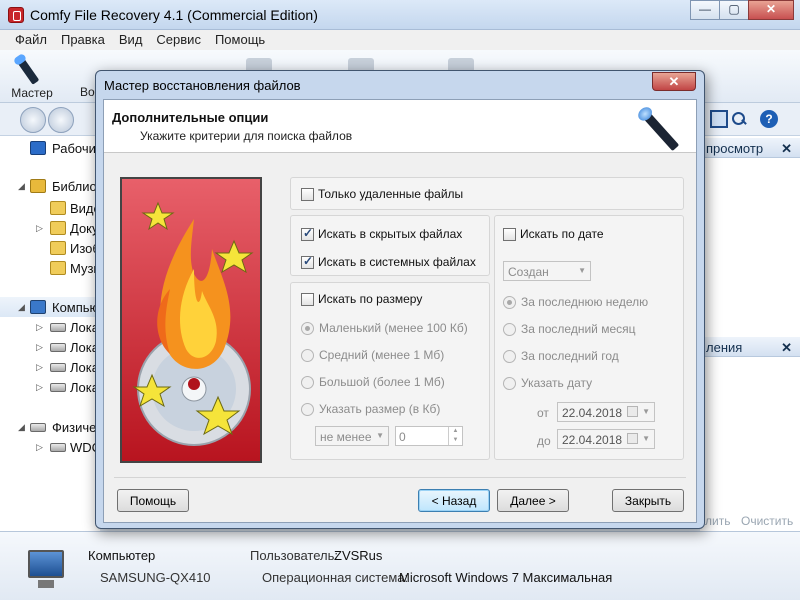  What do you see at coordinates (76, 307) in the screenshot?
I see `tree-item-label: Компьютер` at bounding box center [76, 307].